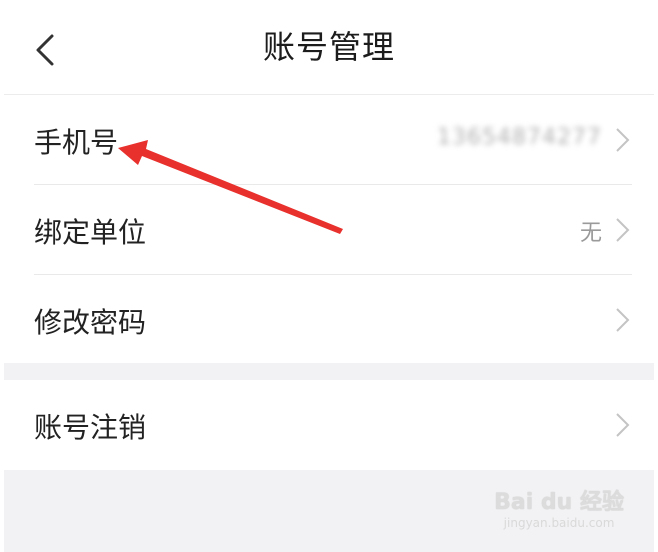  I want to click on watermark-url: jingyan.baidu.com, so click(559, 523).